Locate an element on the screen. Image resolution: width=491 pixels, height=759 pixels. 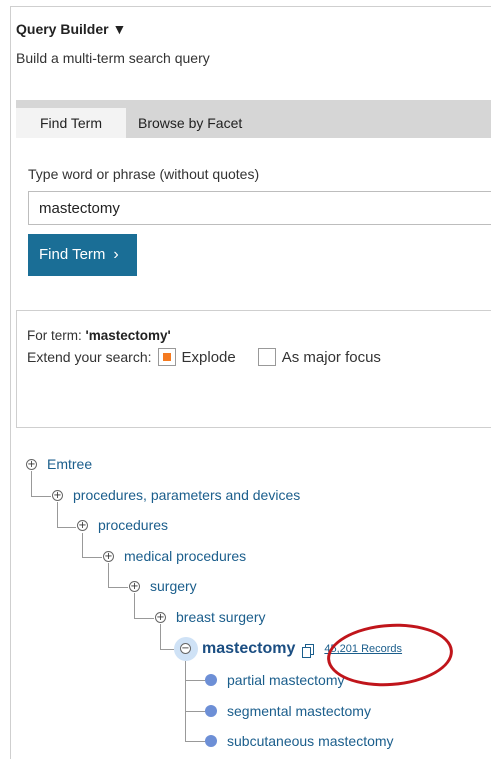
tree-node-label: partial mastectomy is located at coordinates (285, 680).